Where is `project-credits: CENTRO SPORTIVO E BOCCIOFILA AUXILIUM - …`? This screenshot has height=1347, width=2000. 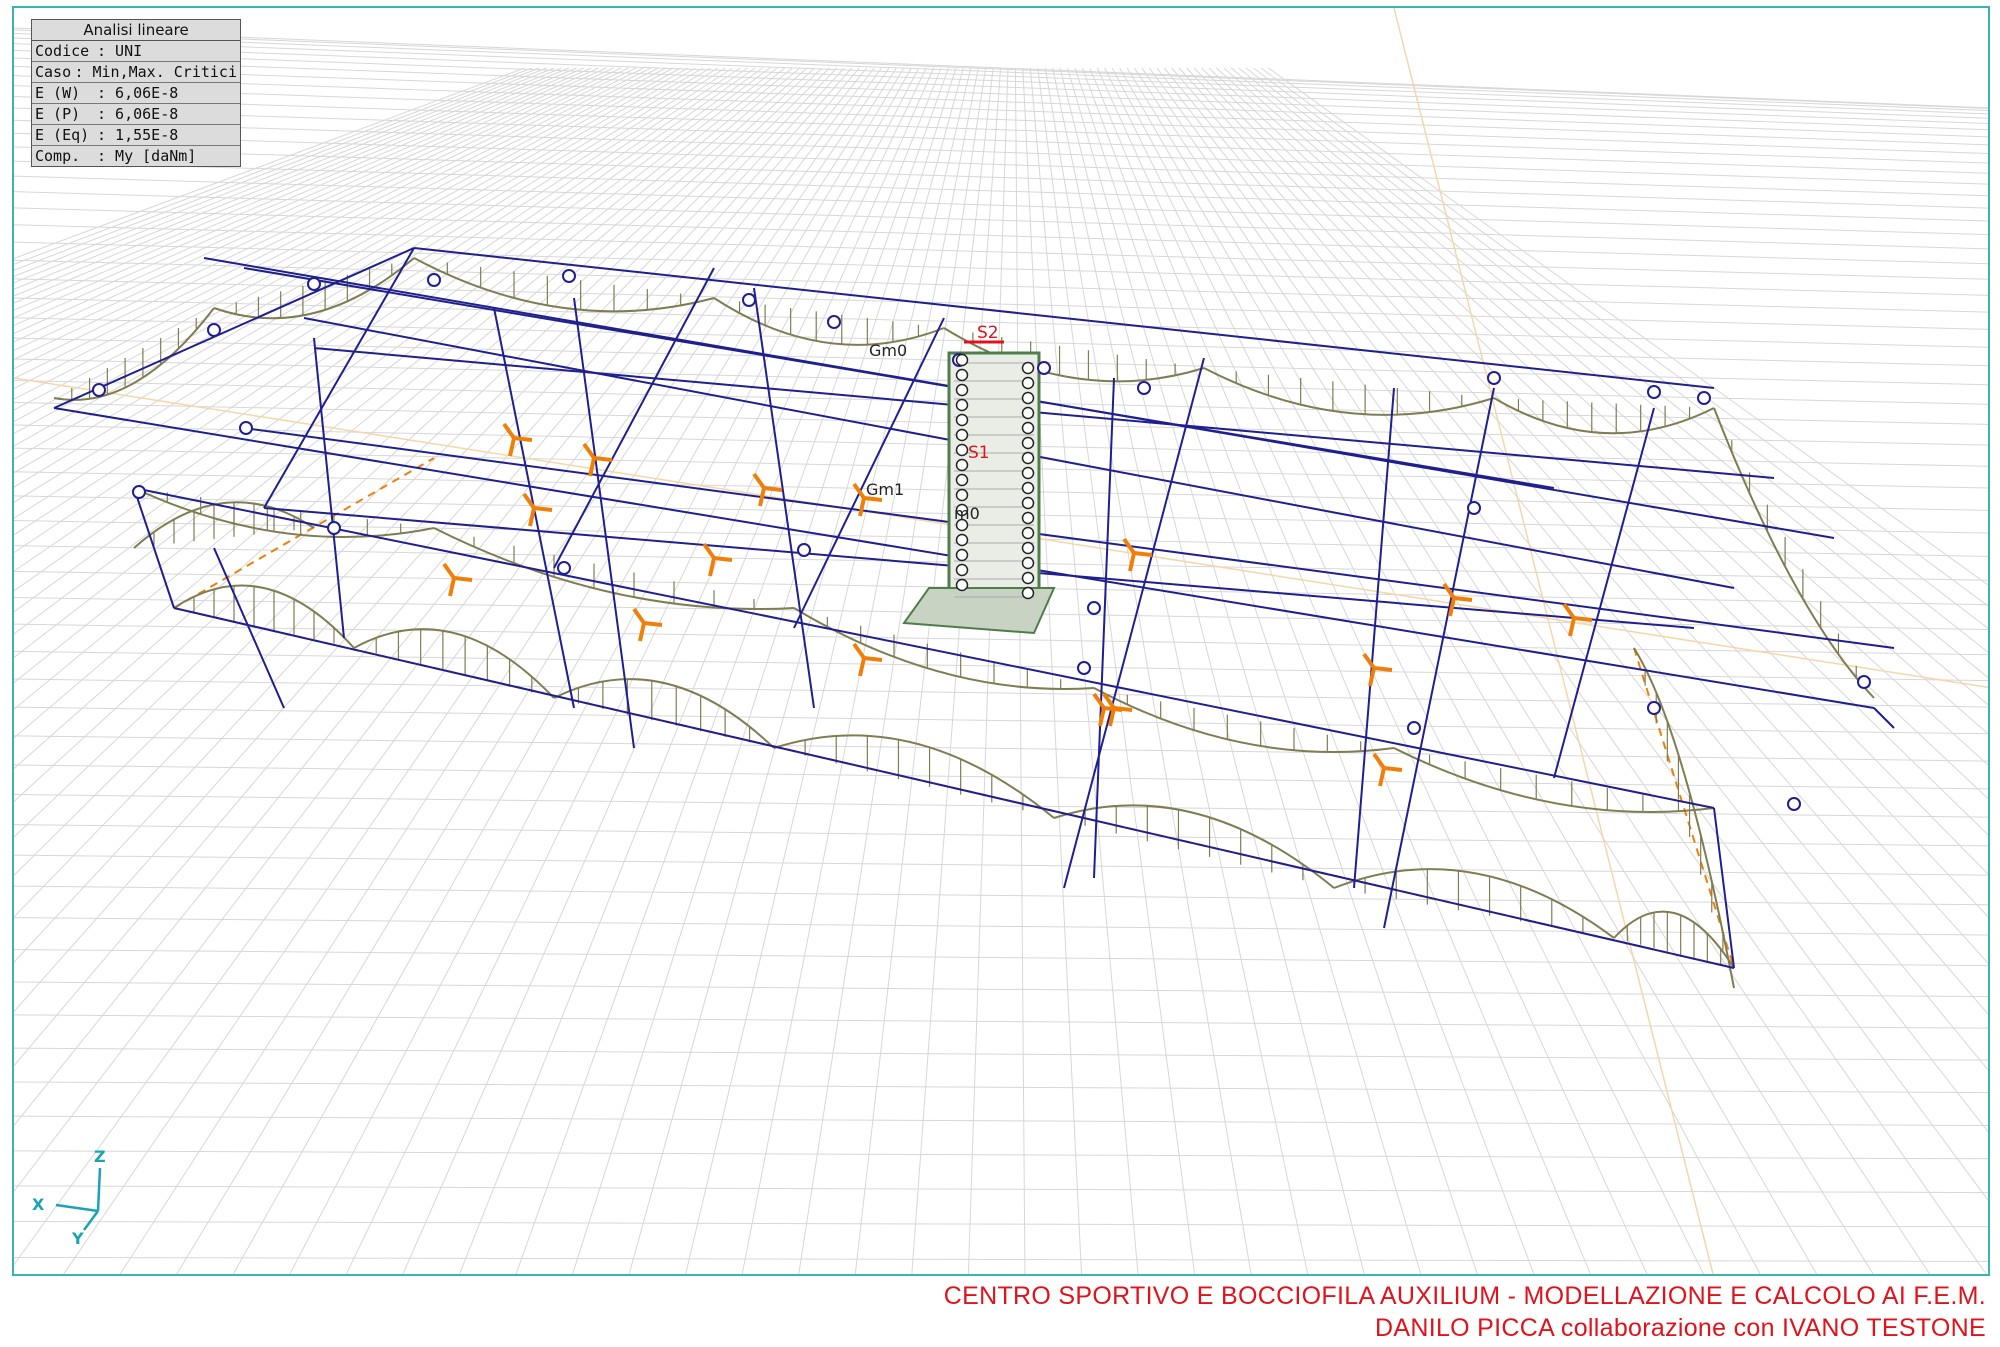
project-credits: CENTRO SPORTIVO E BOCCIOFILA AUXILIUM - … is located at coordinates (1465, 1312).